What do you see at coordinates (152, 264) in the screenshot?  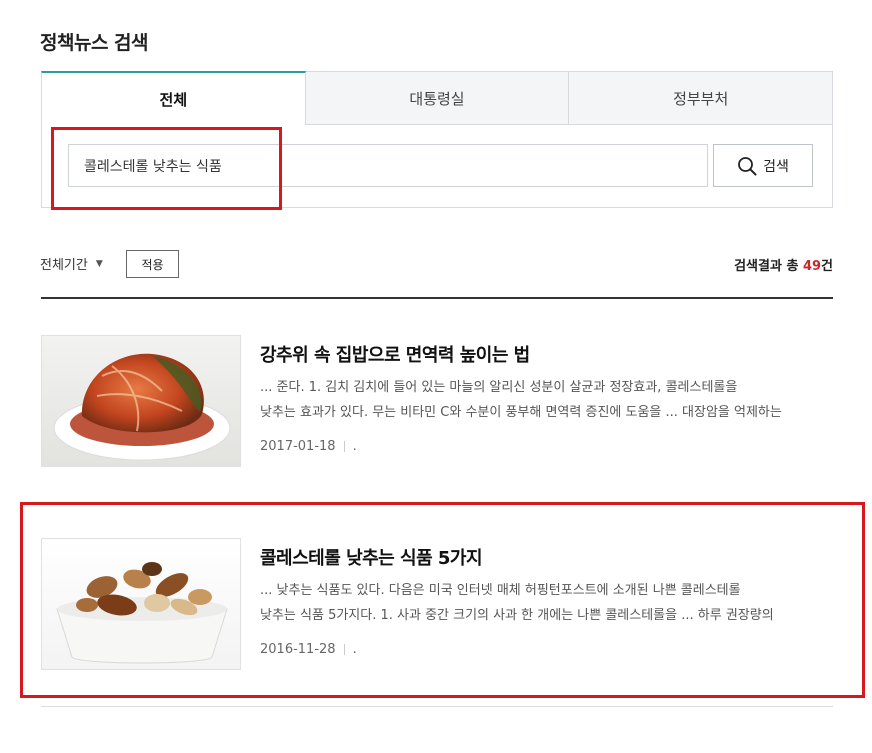 I see `apply-button: 적용` at bounding box center [152, 264].